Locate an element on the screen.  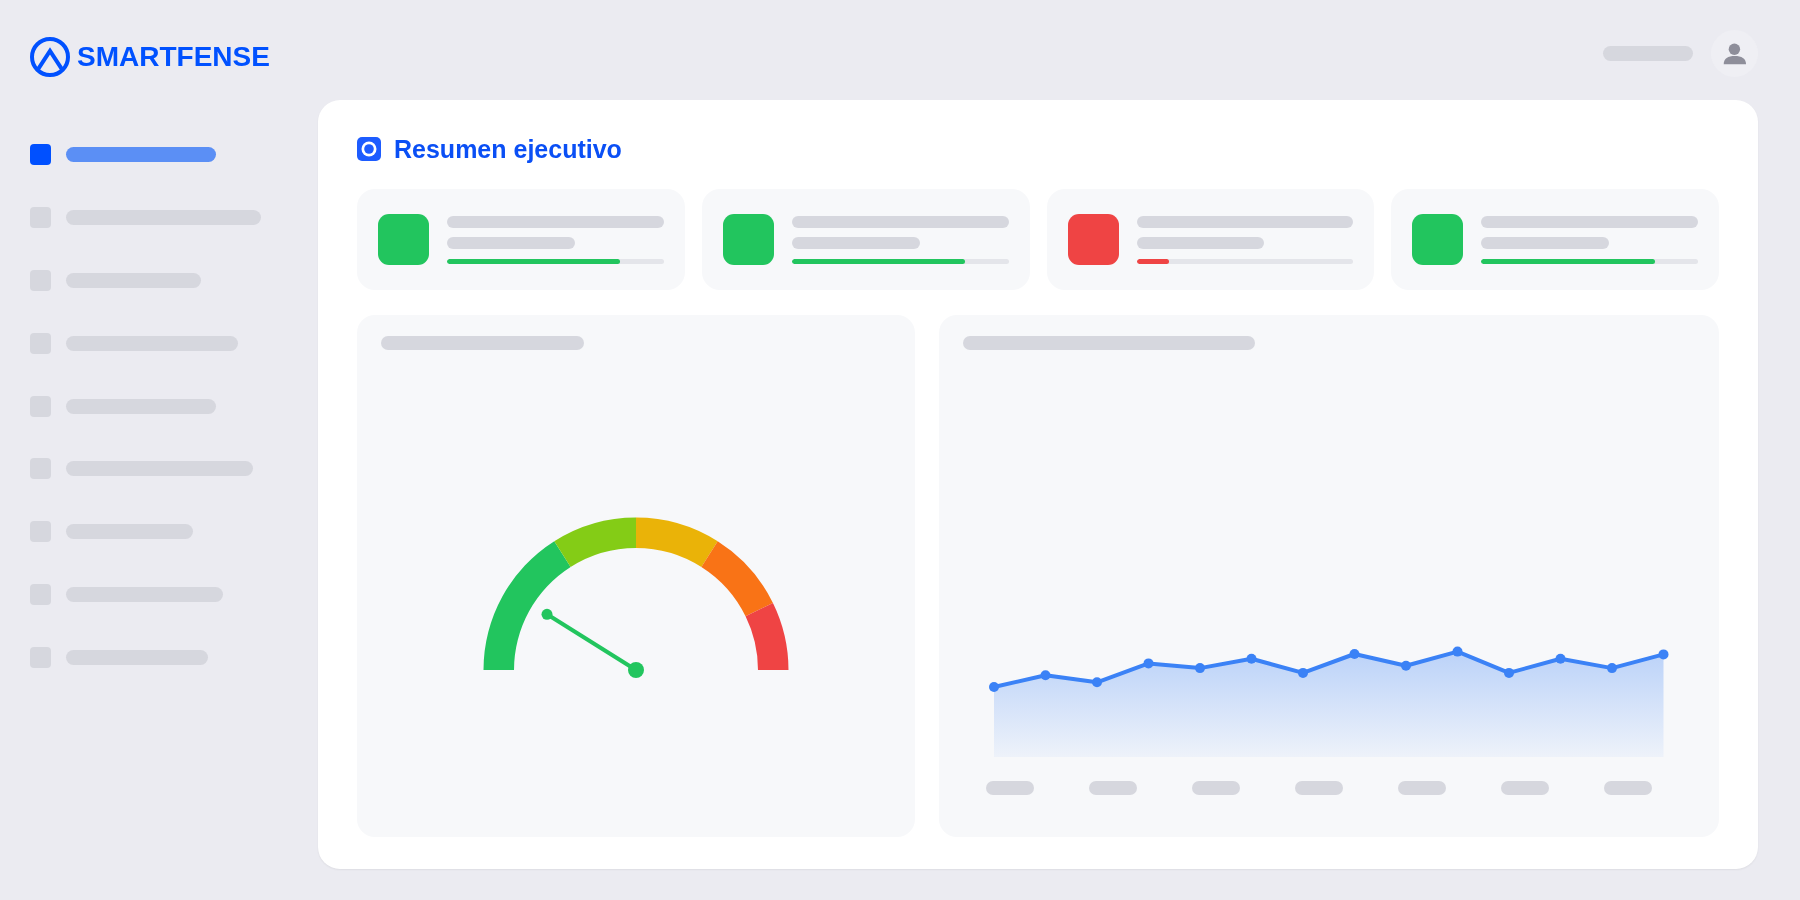
logo-icon is located at coordinates (50, 57).